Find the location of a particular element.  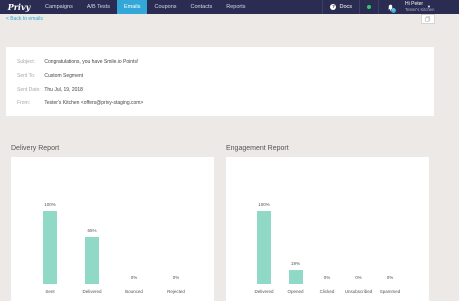

engagement-report-title: Engagement Report is located at coordinates (257, 148).